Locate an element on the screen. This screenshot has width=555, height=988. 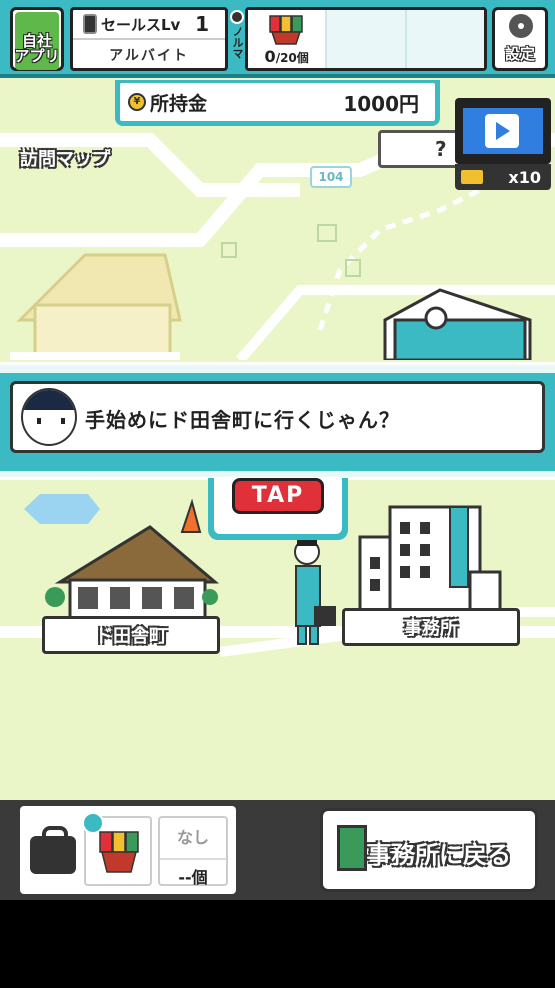
company-app-button: 自社 アプリ is located at coordinates (37, 39).